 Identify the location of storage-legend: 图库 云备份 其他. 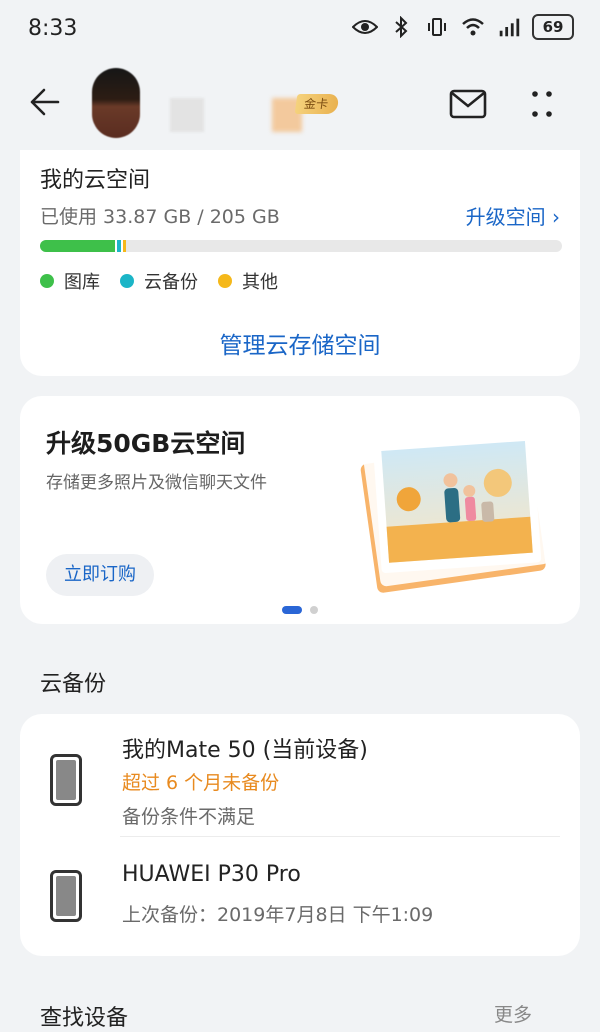
(159, 281).